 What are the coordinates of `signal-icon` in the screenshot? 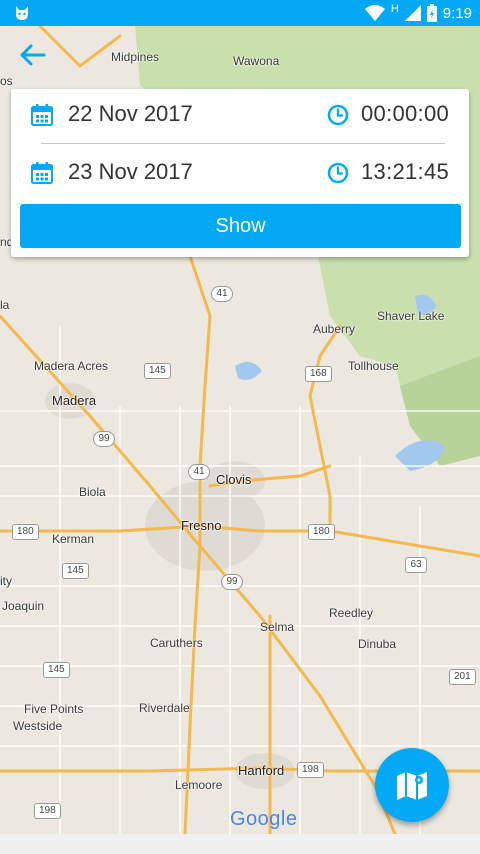 It's located at (412, 13).